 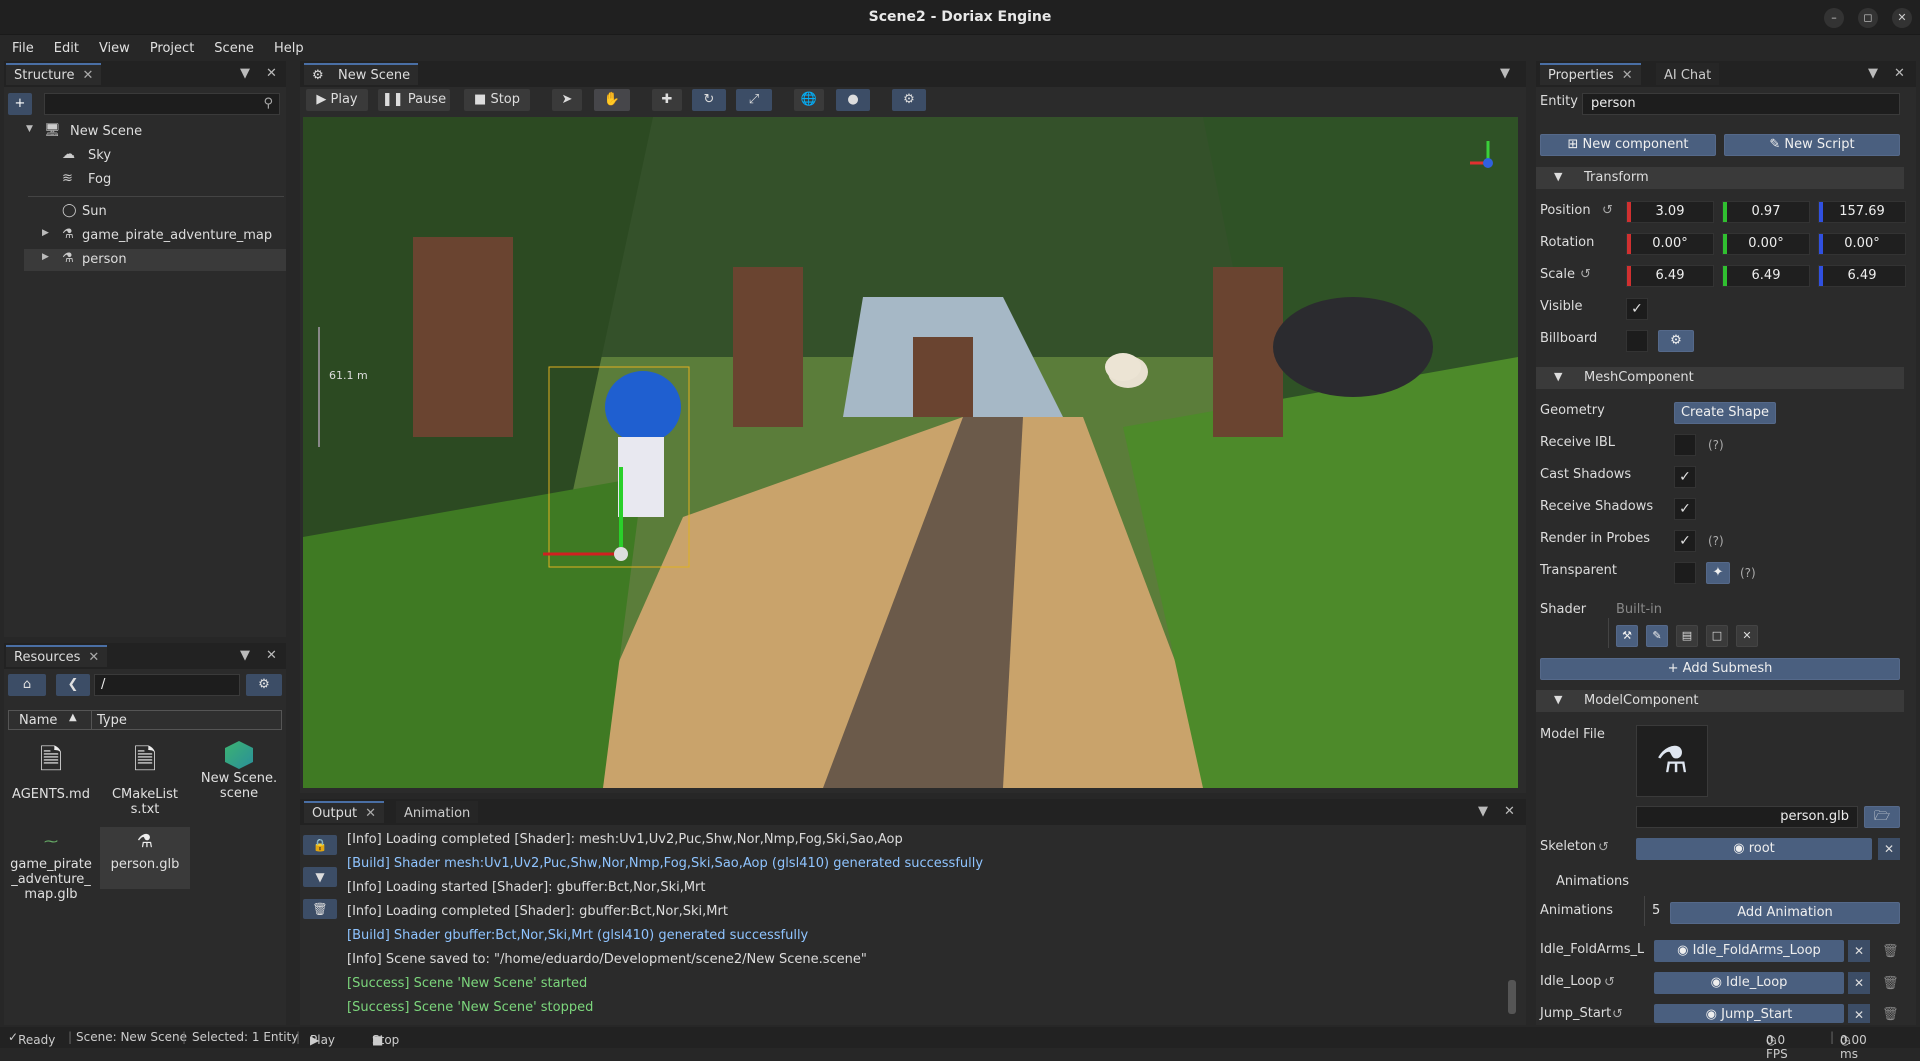 What do you see at coordinates (1483, 811) in the screenshot?
I see `filter-icon: ▼` at bounding box center [1483, 811].